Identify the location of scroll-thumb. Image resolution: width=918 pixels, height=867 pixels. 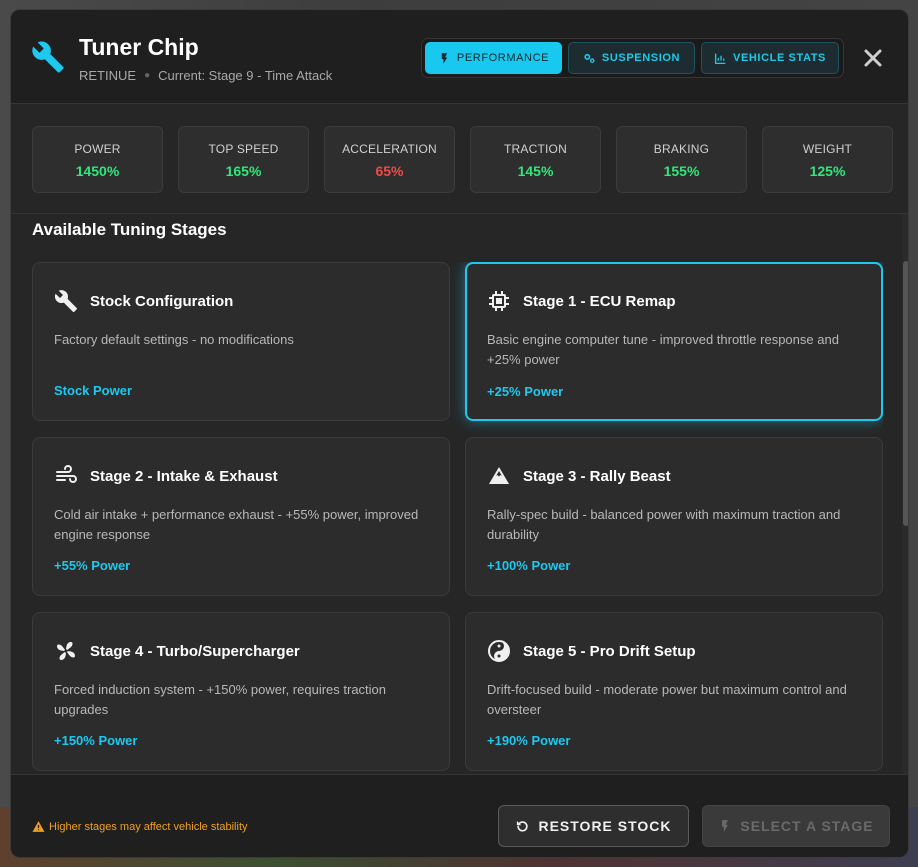
(905, 393).